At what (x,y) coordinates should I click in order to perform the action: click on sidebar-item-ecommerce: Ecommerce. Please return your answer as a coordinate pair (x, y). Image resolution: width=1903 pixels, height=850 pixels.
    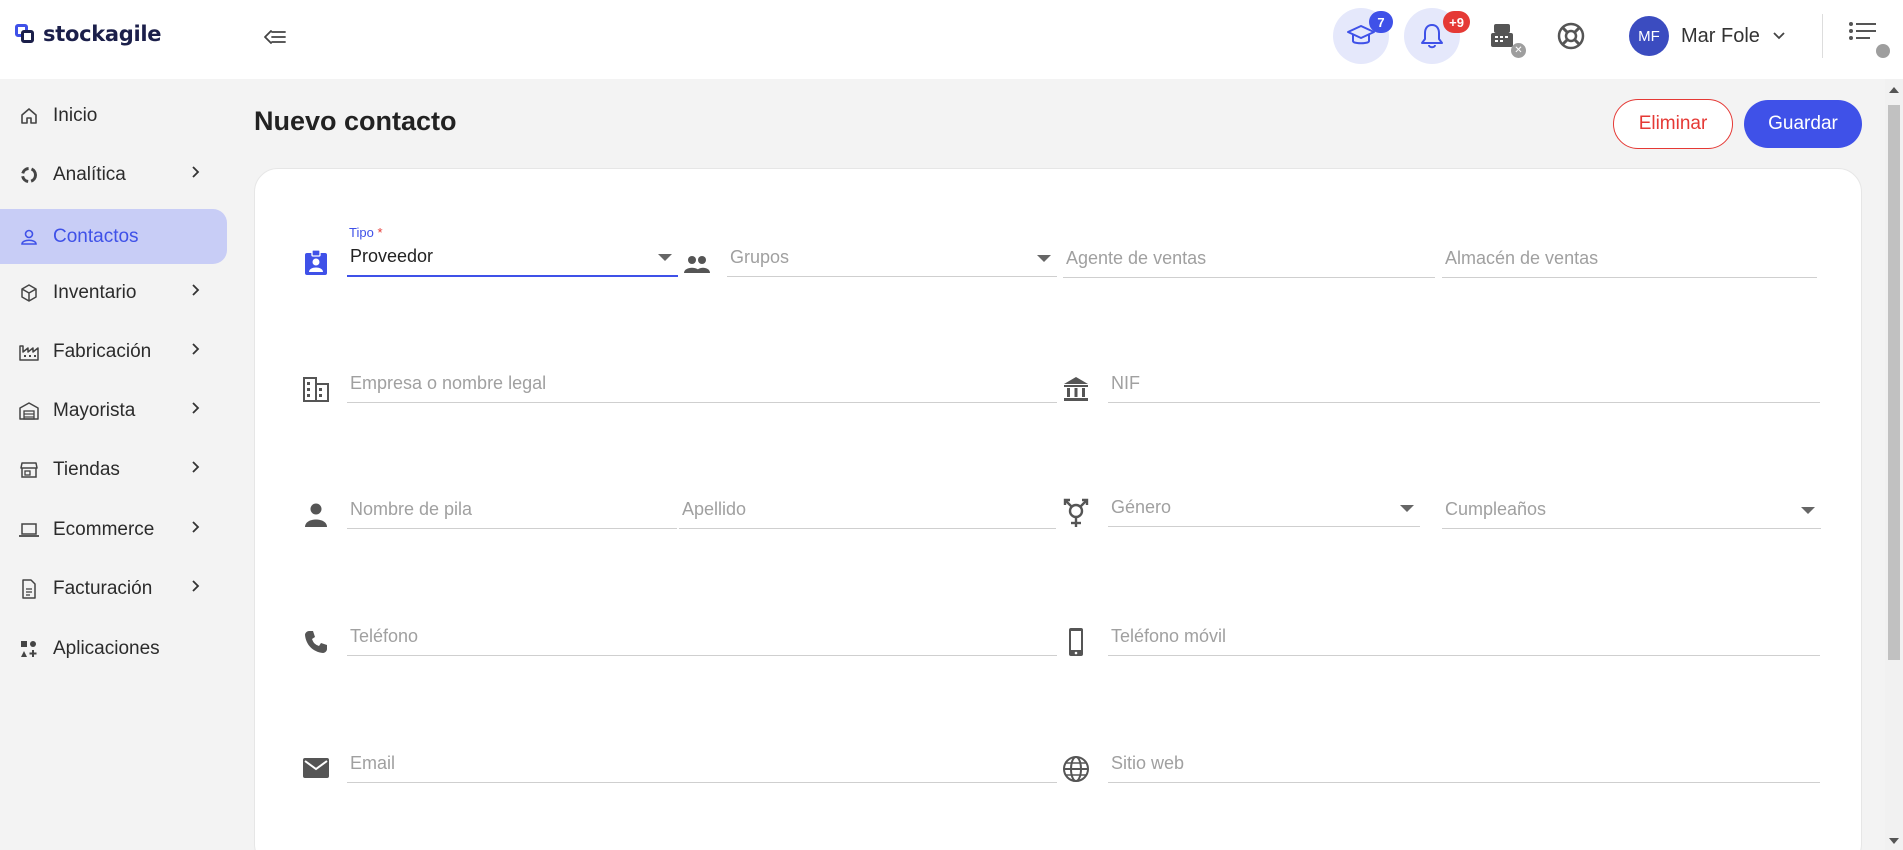
    Looking at the image, I should click on (113, 529).